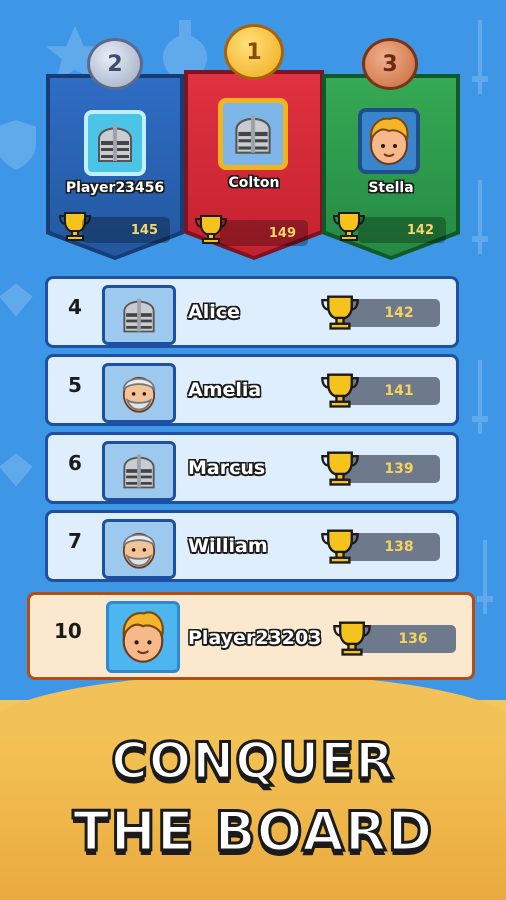  What do you see at coordinates (254, 52) in the screenshot?
I see `gold-medal-icon: 1` at bounding box center [254, 52].